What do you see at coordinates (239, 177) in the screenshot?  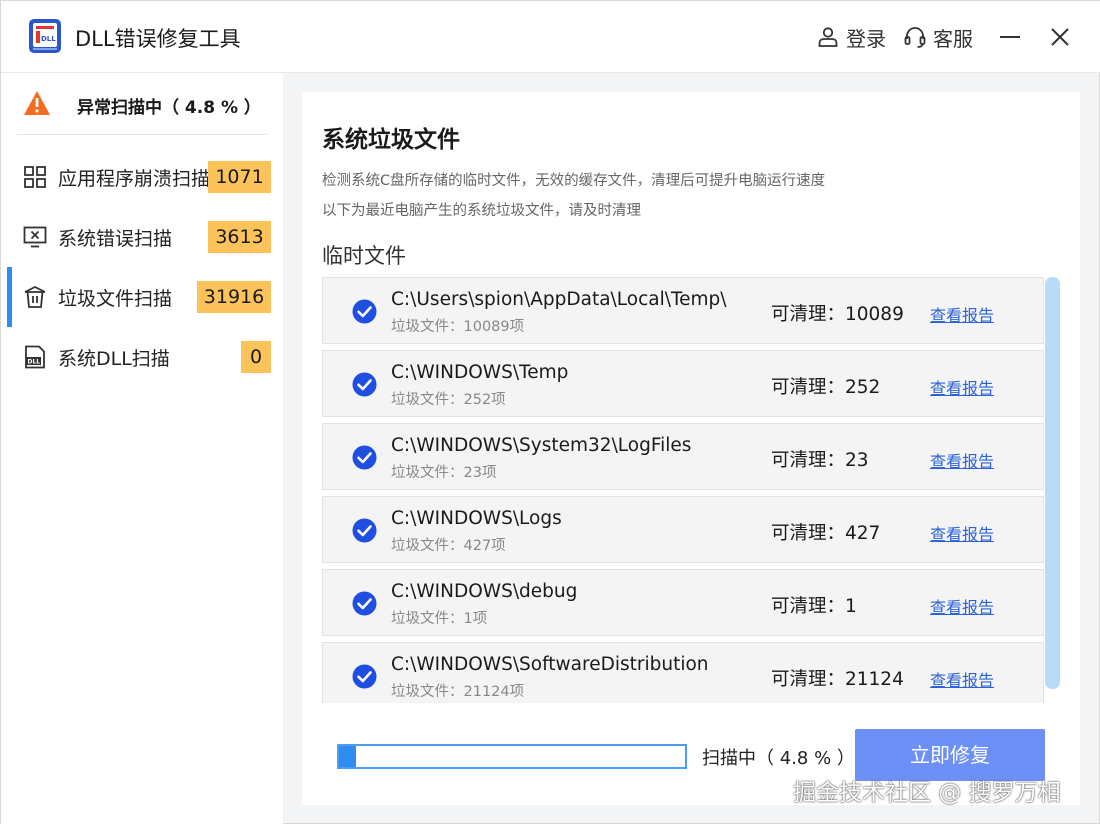 I see `count-badge: 1071` at bounding box center [239, 177].